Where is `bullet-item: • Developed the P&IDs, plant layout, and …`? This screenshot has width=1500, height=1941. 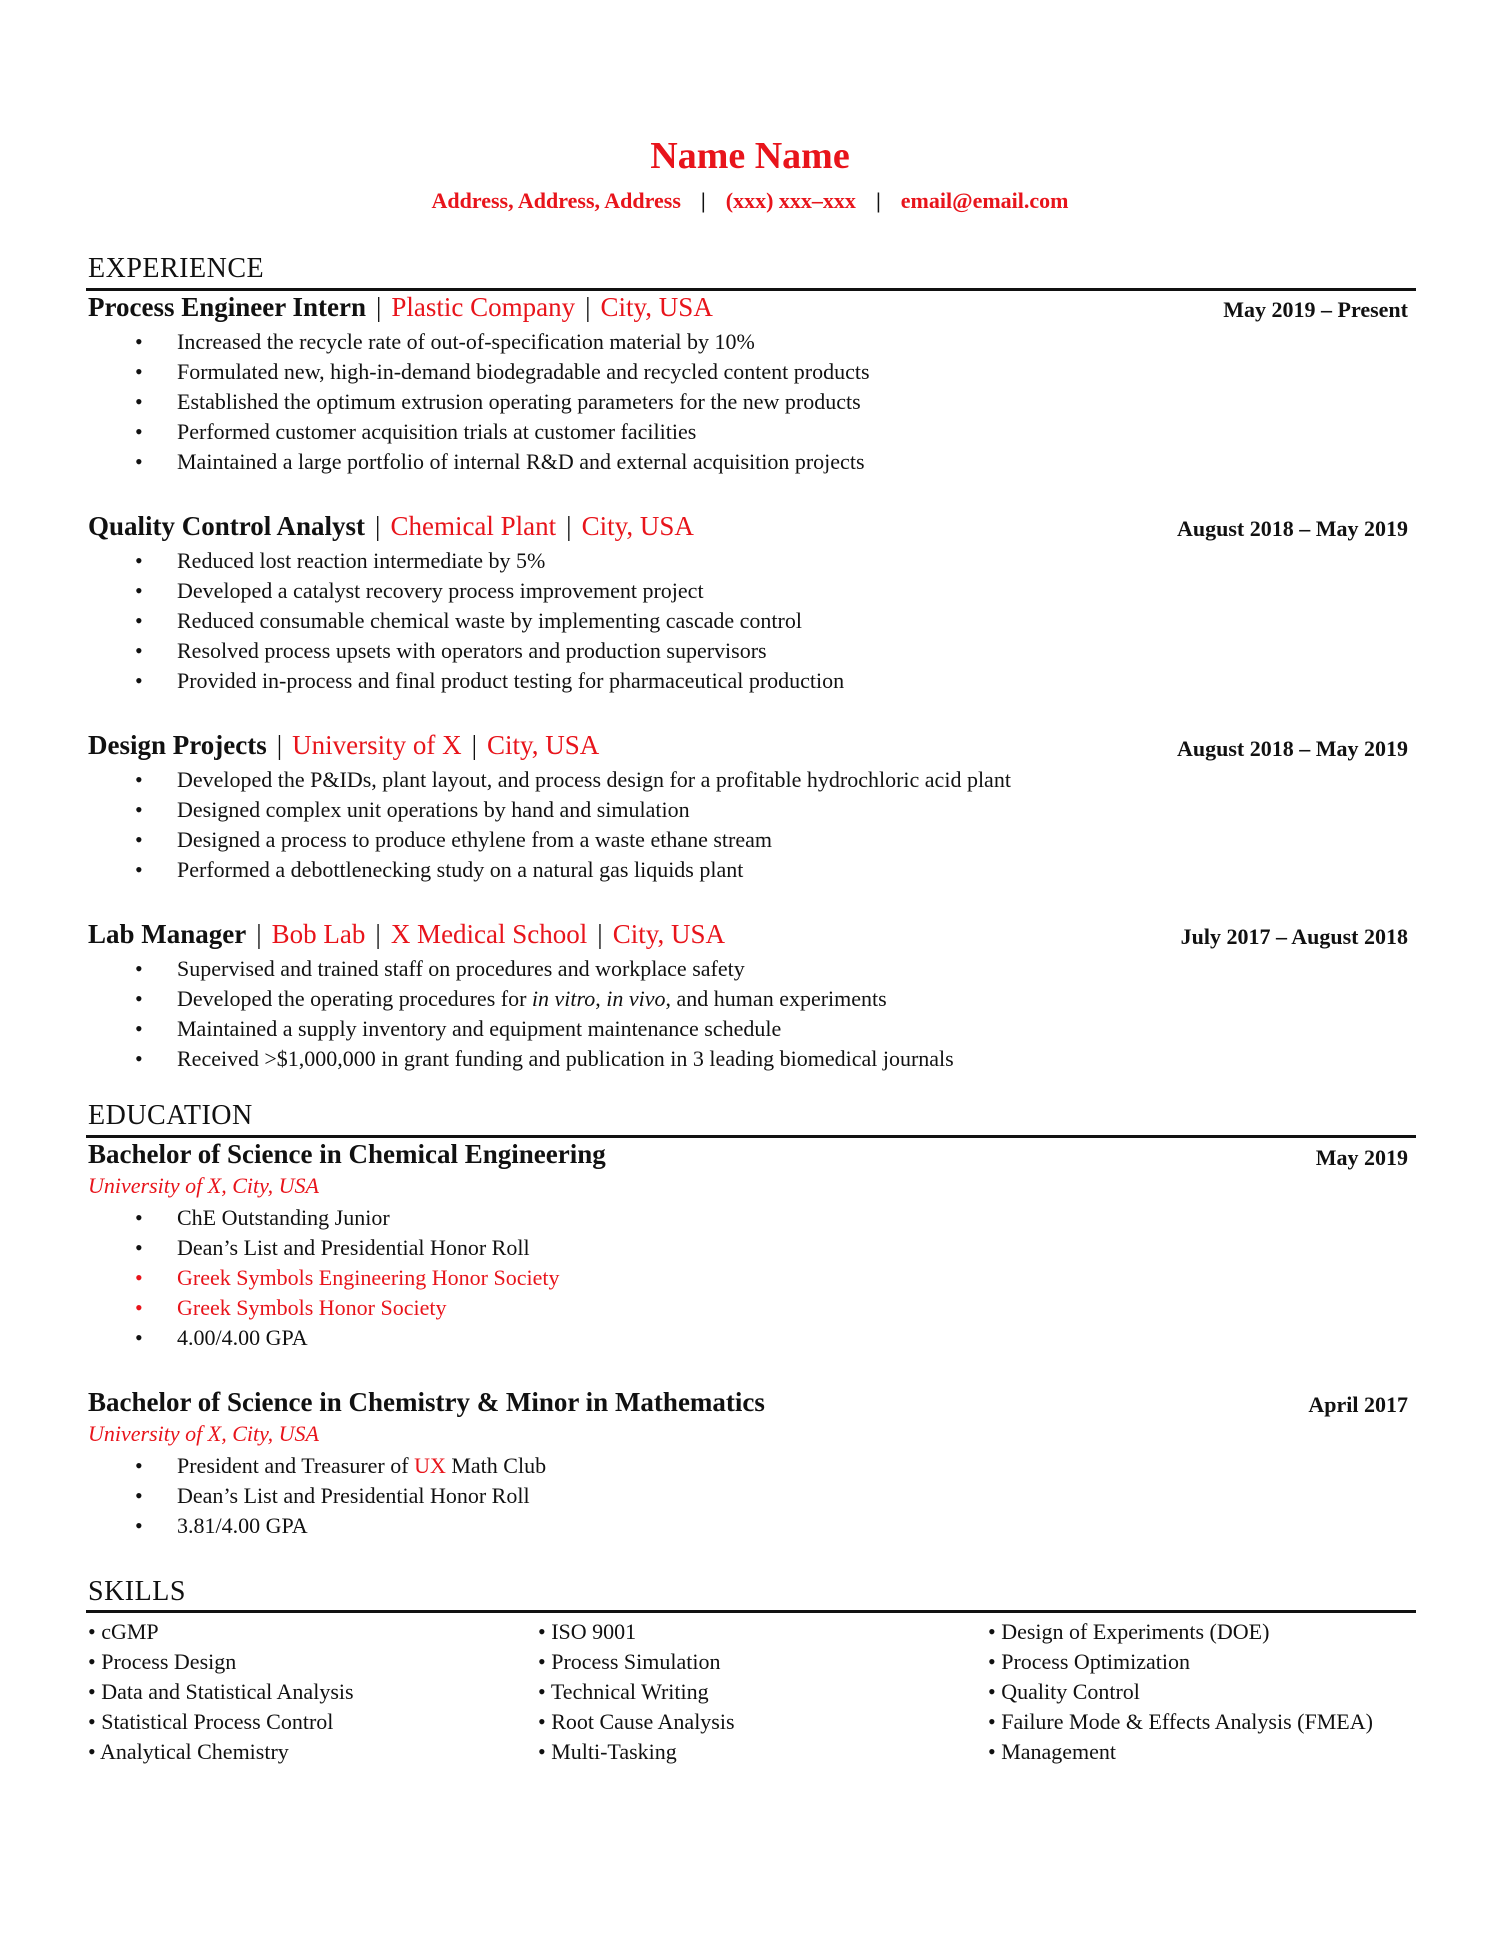 bullet-item: • Developed the P&IDs, plant layout, and … is located at coordinates (549, 780).